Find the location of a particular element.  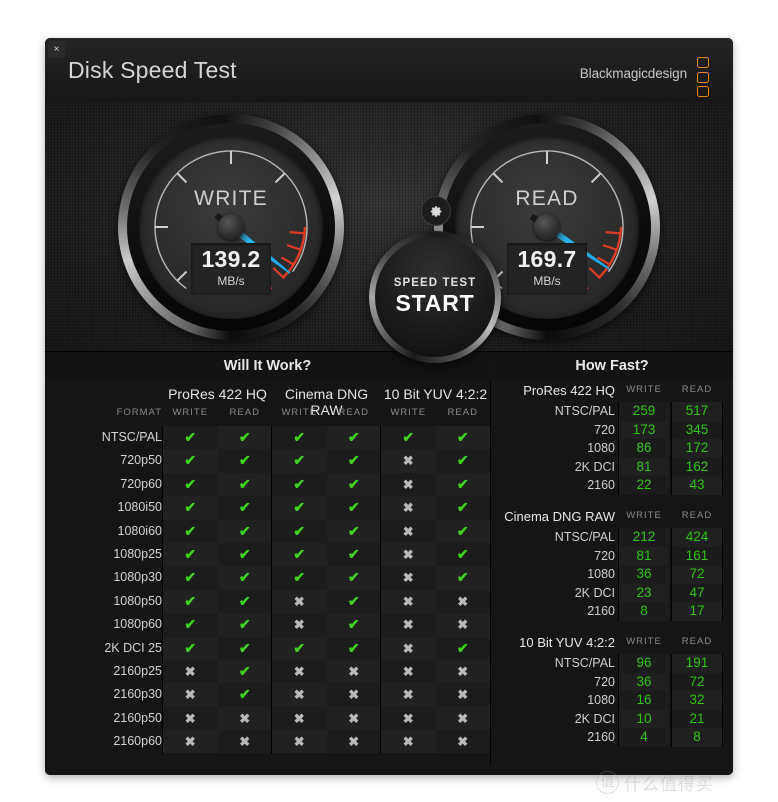

how-fast-section-title: ProRes 422 HQ is located at coordinates (569, 390).